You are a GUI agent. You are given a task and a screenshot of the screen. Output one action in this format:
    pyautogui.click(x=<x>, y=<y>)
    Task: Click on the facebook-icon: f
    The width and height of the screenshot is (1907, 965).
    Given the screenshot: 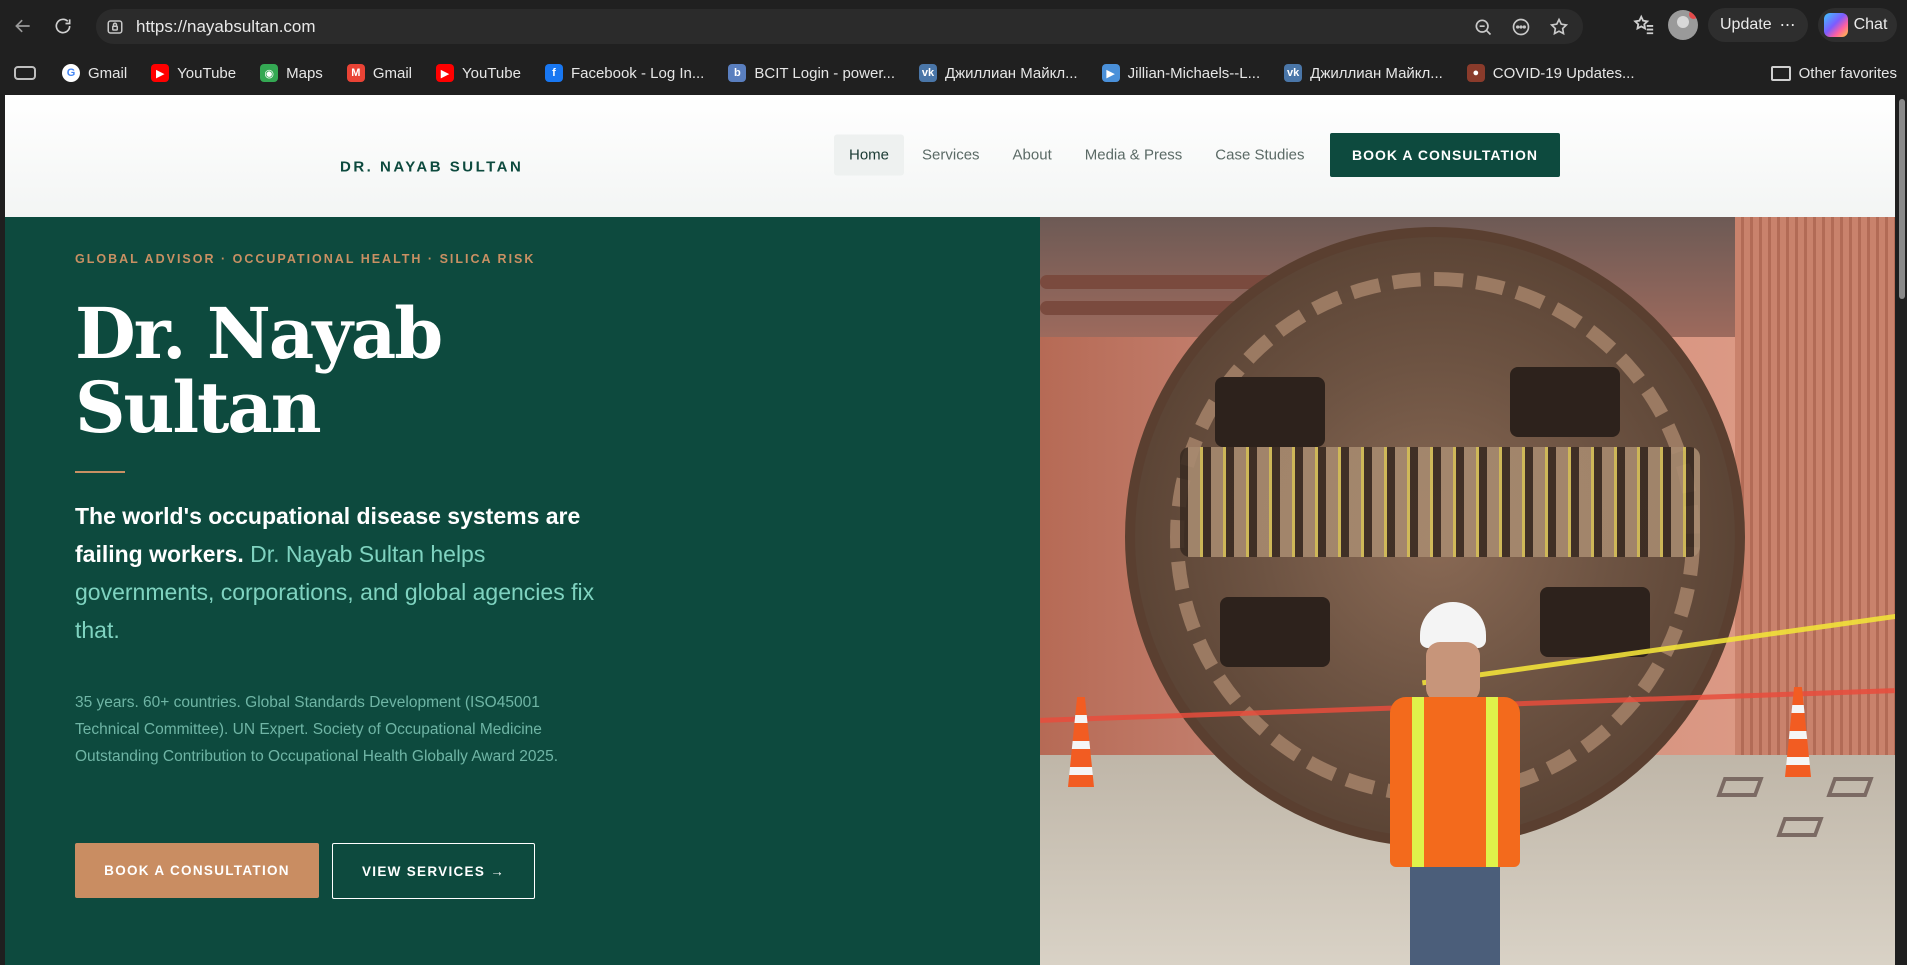 What is the action you would take?
    pyautogui.click(x=553, y=73)
    